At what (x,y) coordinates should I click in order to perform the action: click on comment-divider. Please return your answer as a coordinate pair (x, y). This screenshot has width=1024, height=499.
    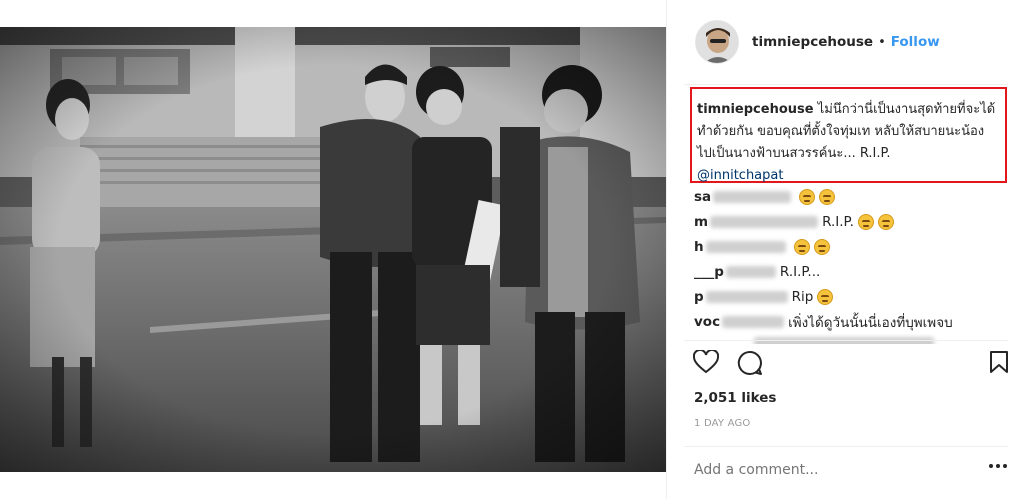
    Looking at the image, I should click on (846, 446).